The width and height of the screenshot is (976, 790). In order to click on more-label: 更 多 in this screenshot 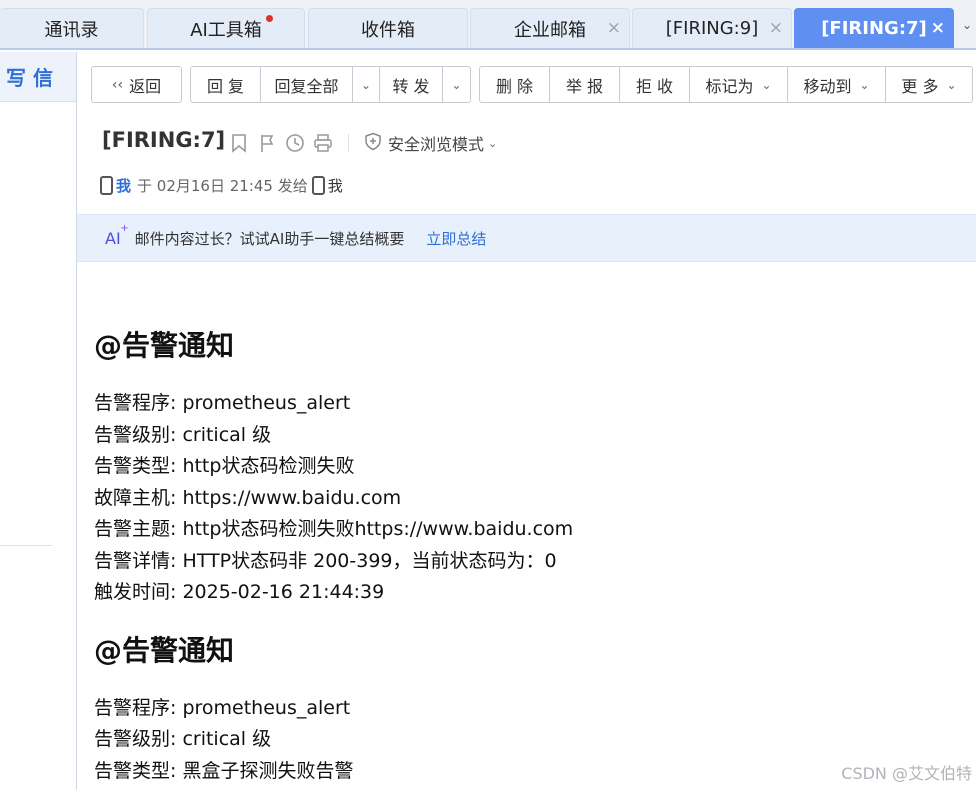, I will do `click(920, 86)`.